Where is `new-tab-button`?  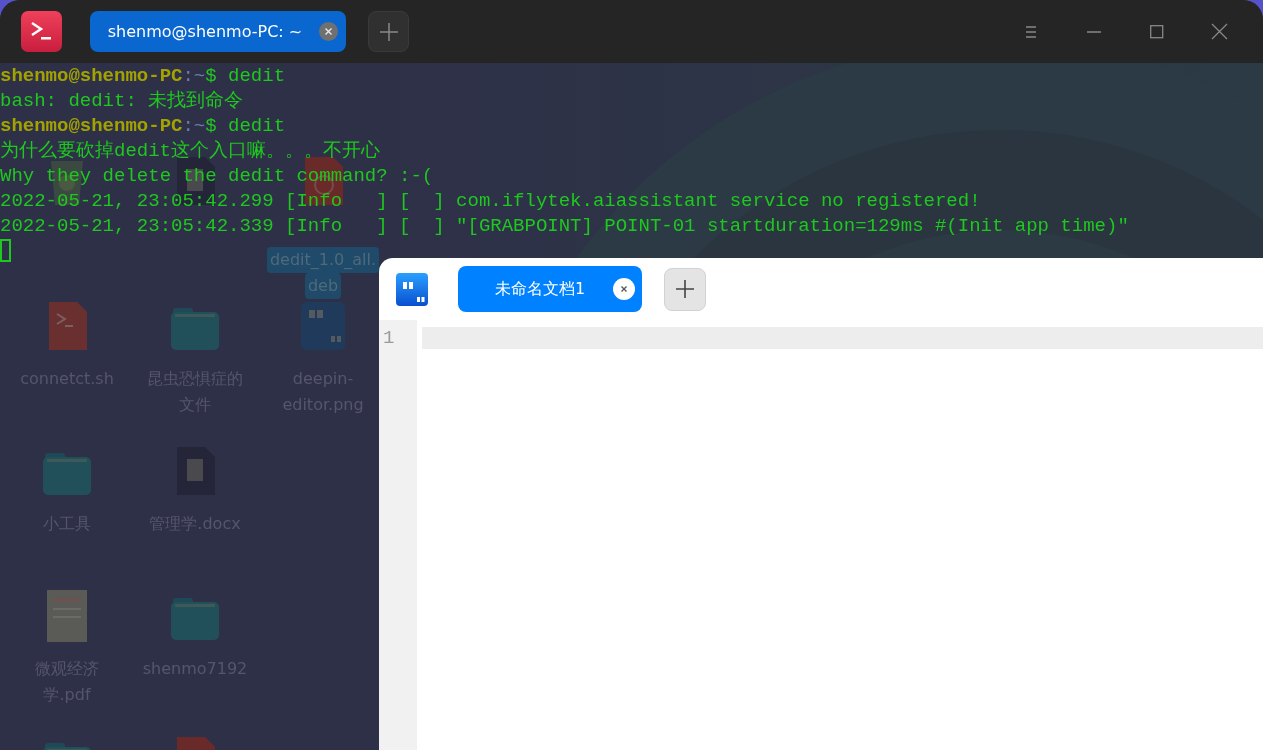
new-tab-button is located at coordinates (388, 31).